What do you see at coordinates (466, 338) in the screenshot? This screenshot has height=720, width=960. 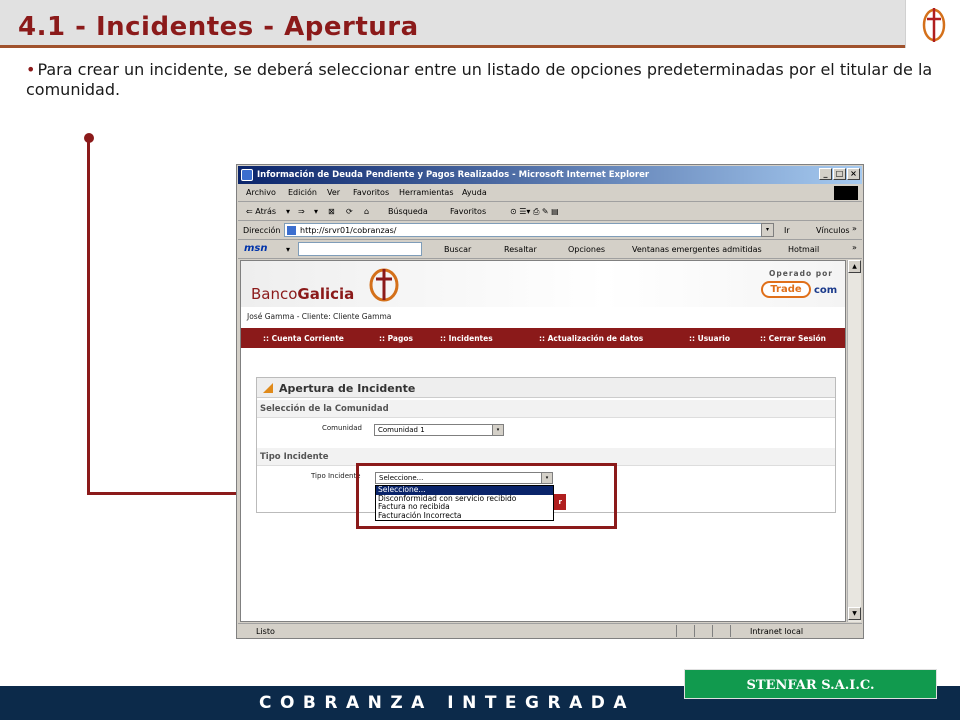 I see `nav-incidentes: :: Incidentes` at bounding box center [466, 338].